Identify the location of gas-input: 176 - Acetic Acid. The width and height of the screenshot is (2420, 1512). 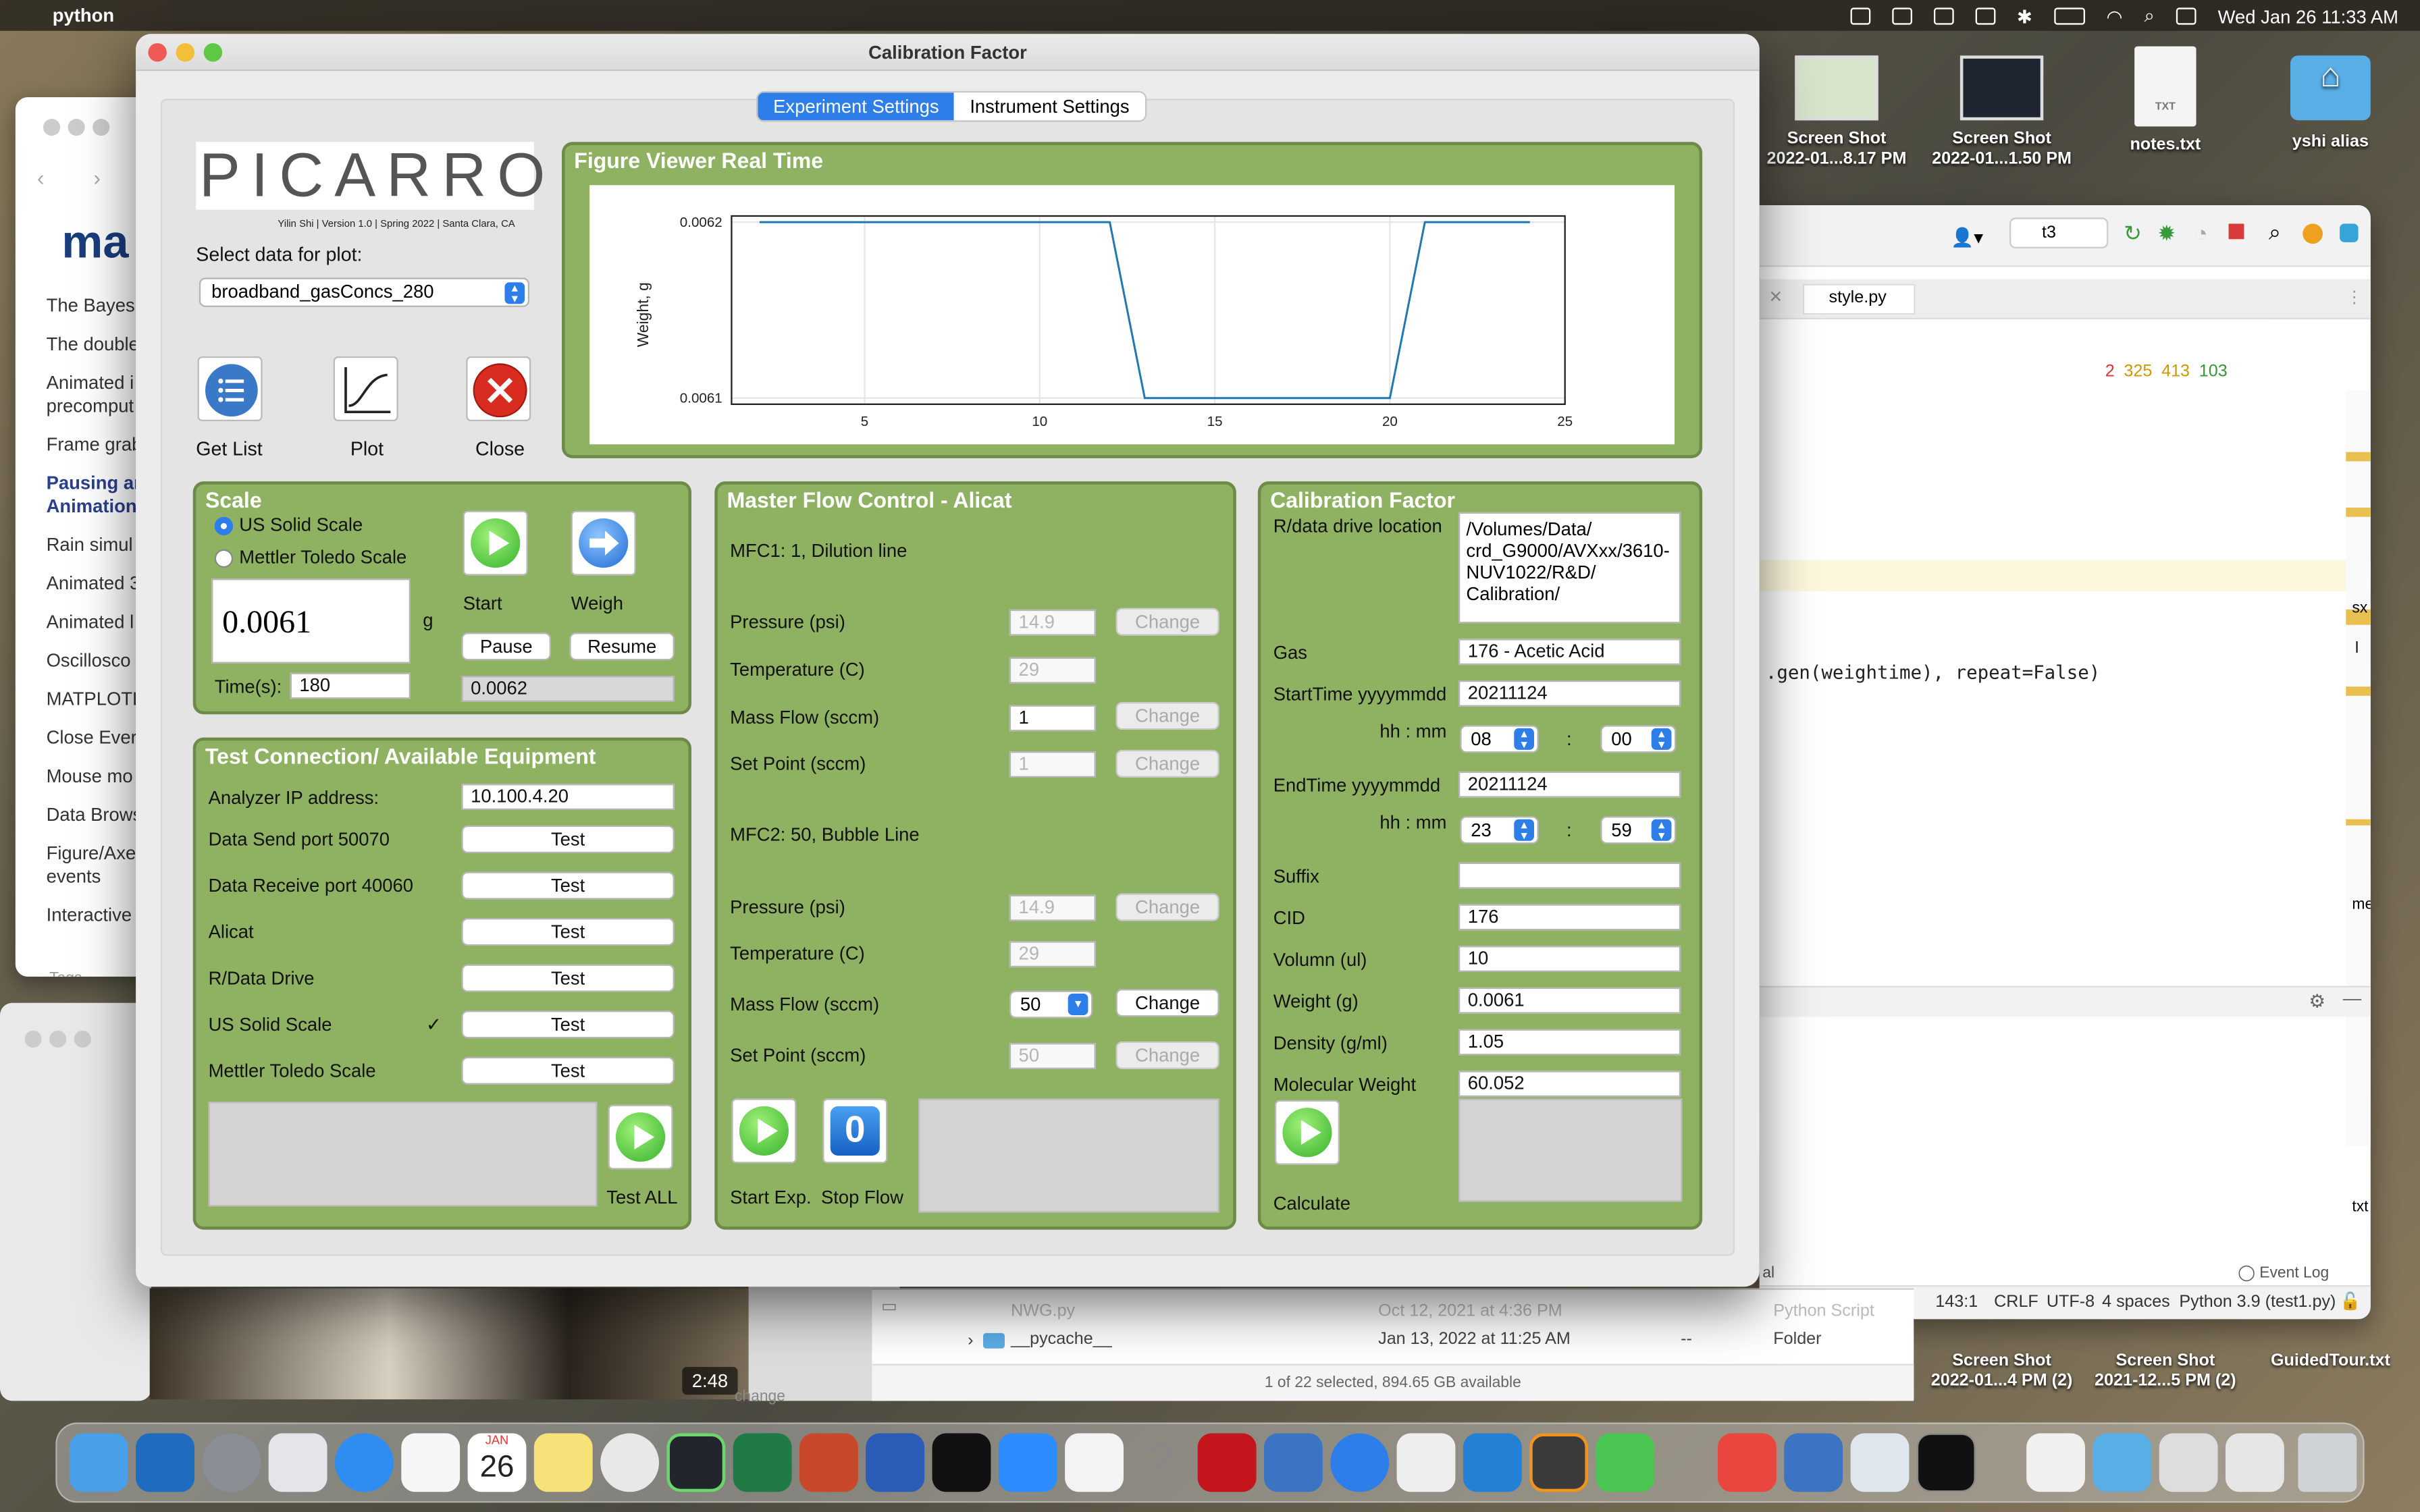
(1569, 652).